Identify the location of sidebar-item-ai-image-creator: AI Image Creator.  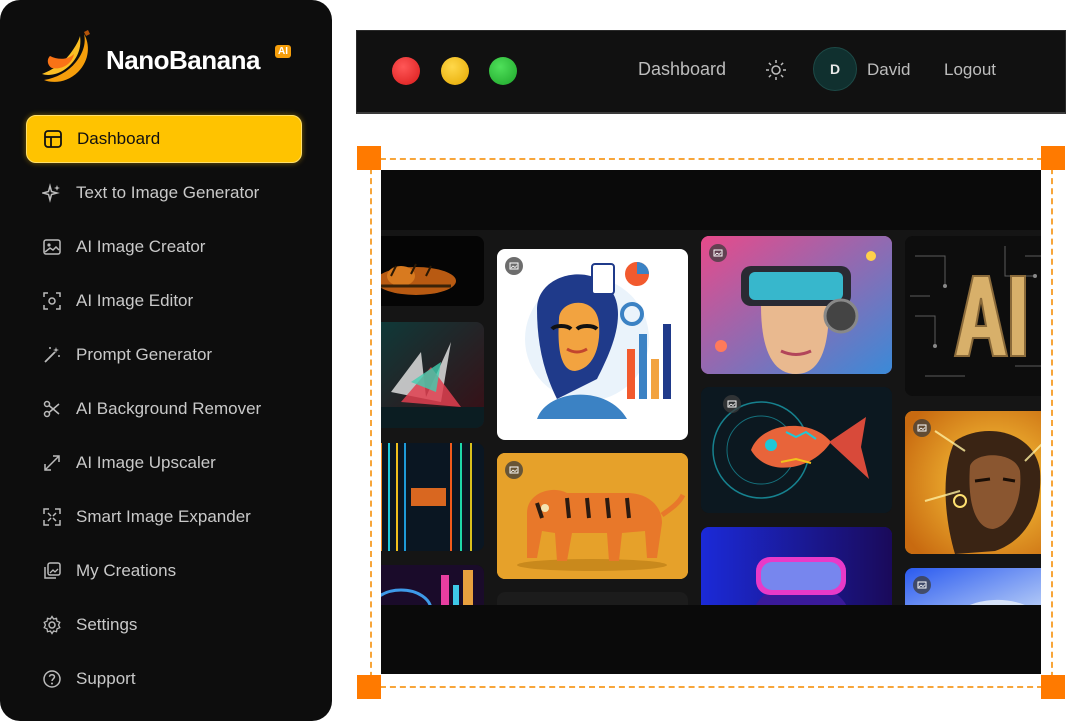
(164, 247).